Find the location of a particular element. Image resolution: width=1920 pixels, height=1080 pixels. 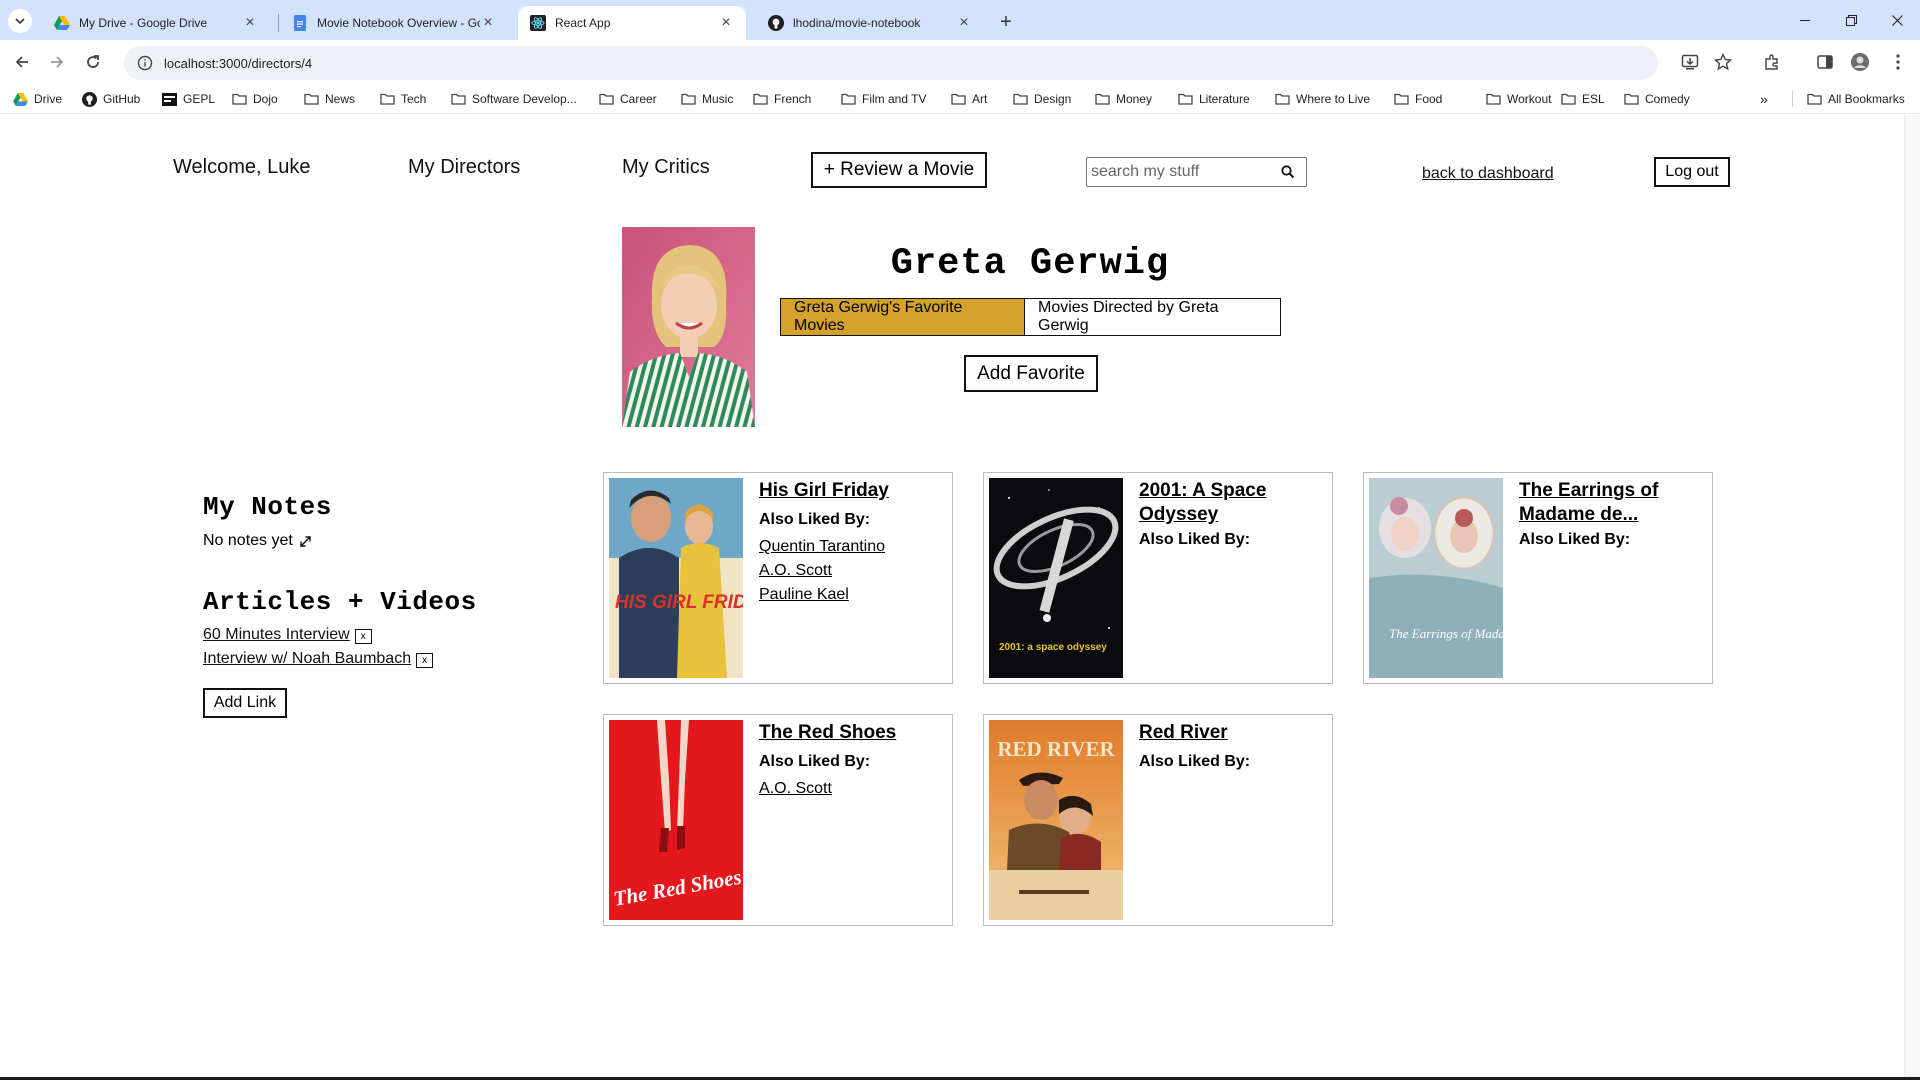

profile-avatar-icon is located at coordinates (1860, 62).